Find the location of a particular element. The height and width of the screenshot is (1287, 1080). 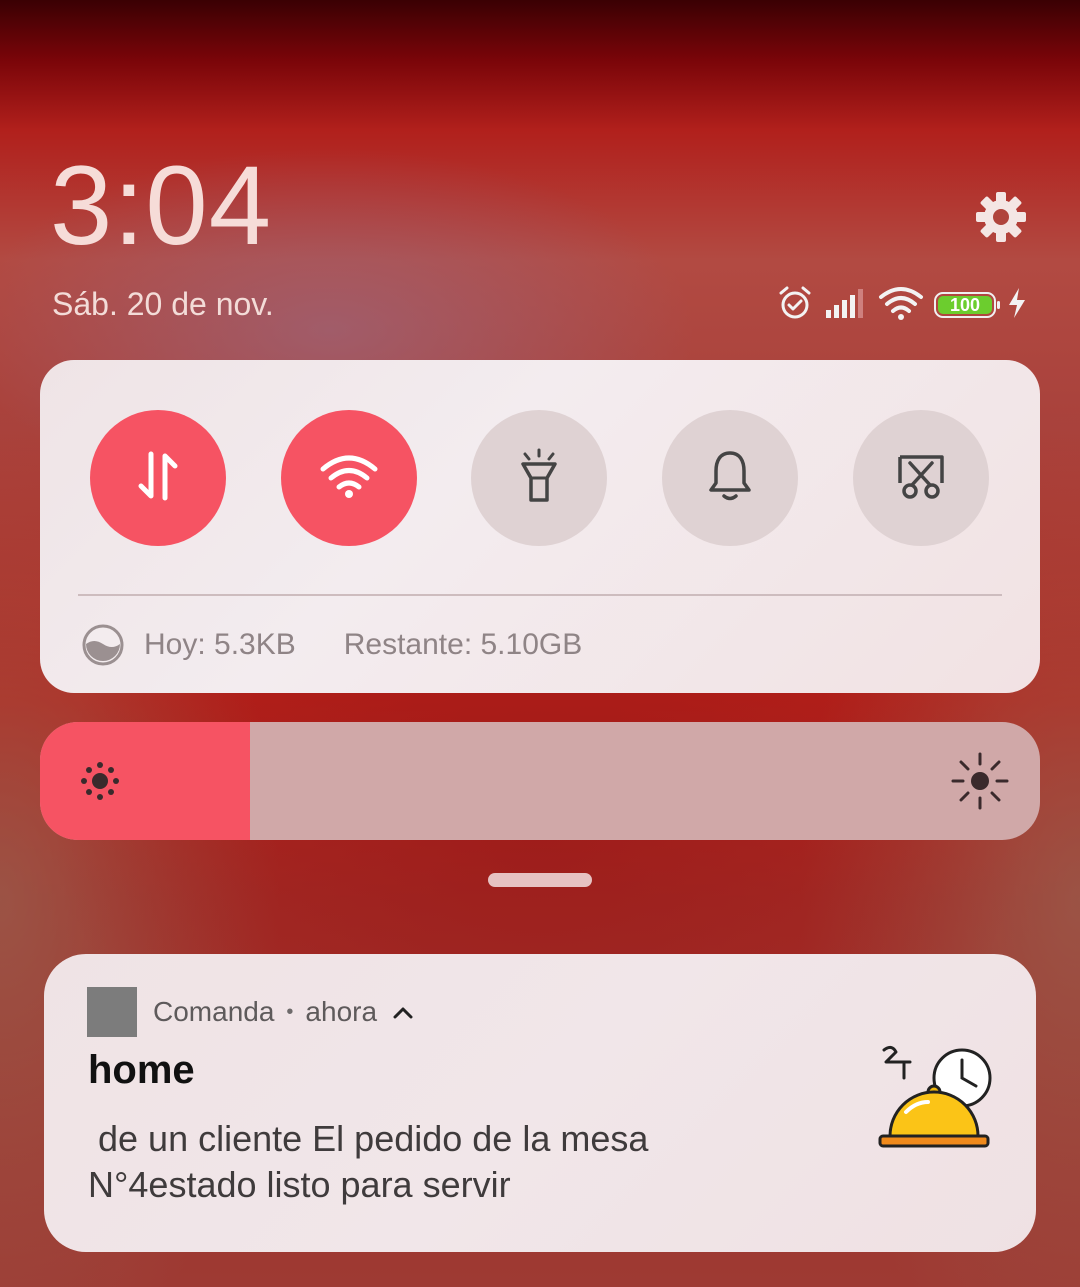

bell-icon is located at coordinates (730, 478).